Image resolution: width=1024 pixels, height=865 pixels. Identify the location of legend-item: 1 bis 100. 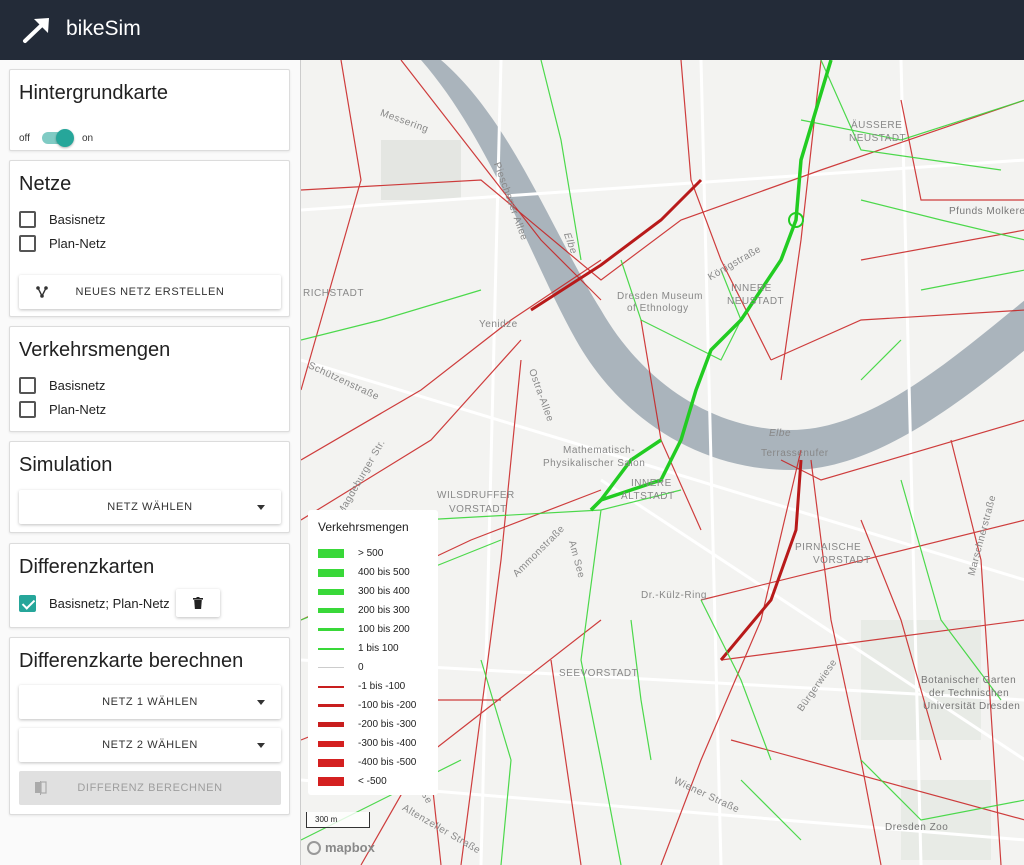
(358, 648).